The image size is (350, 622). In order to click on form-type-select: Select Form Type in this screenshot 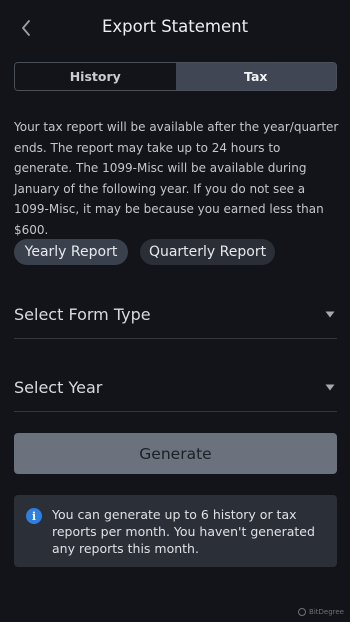, I will do `click(175, 315)`.